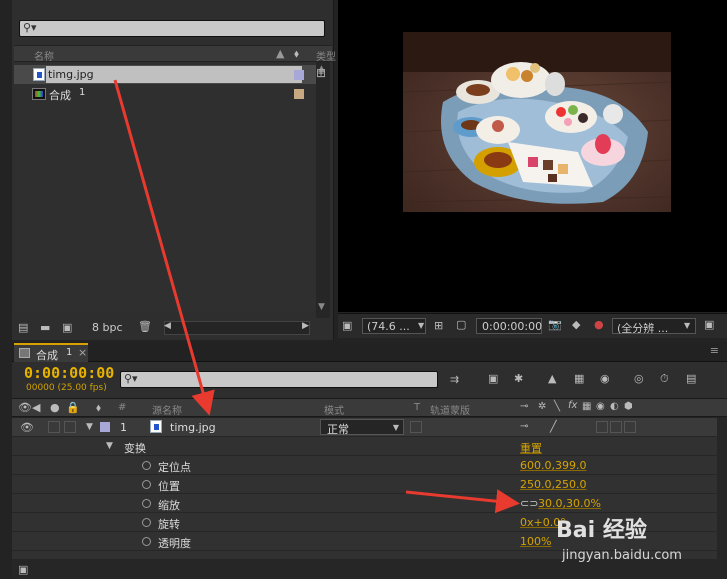  I want to click on property-row-anchor: 定位点 600.0,399.0, so click(364, 465).